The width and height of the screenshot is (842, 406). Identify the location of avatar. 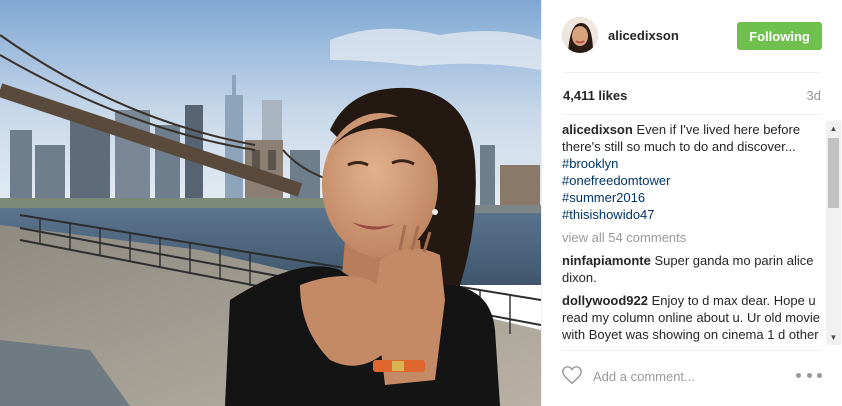
(580, 35).